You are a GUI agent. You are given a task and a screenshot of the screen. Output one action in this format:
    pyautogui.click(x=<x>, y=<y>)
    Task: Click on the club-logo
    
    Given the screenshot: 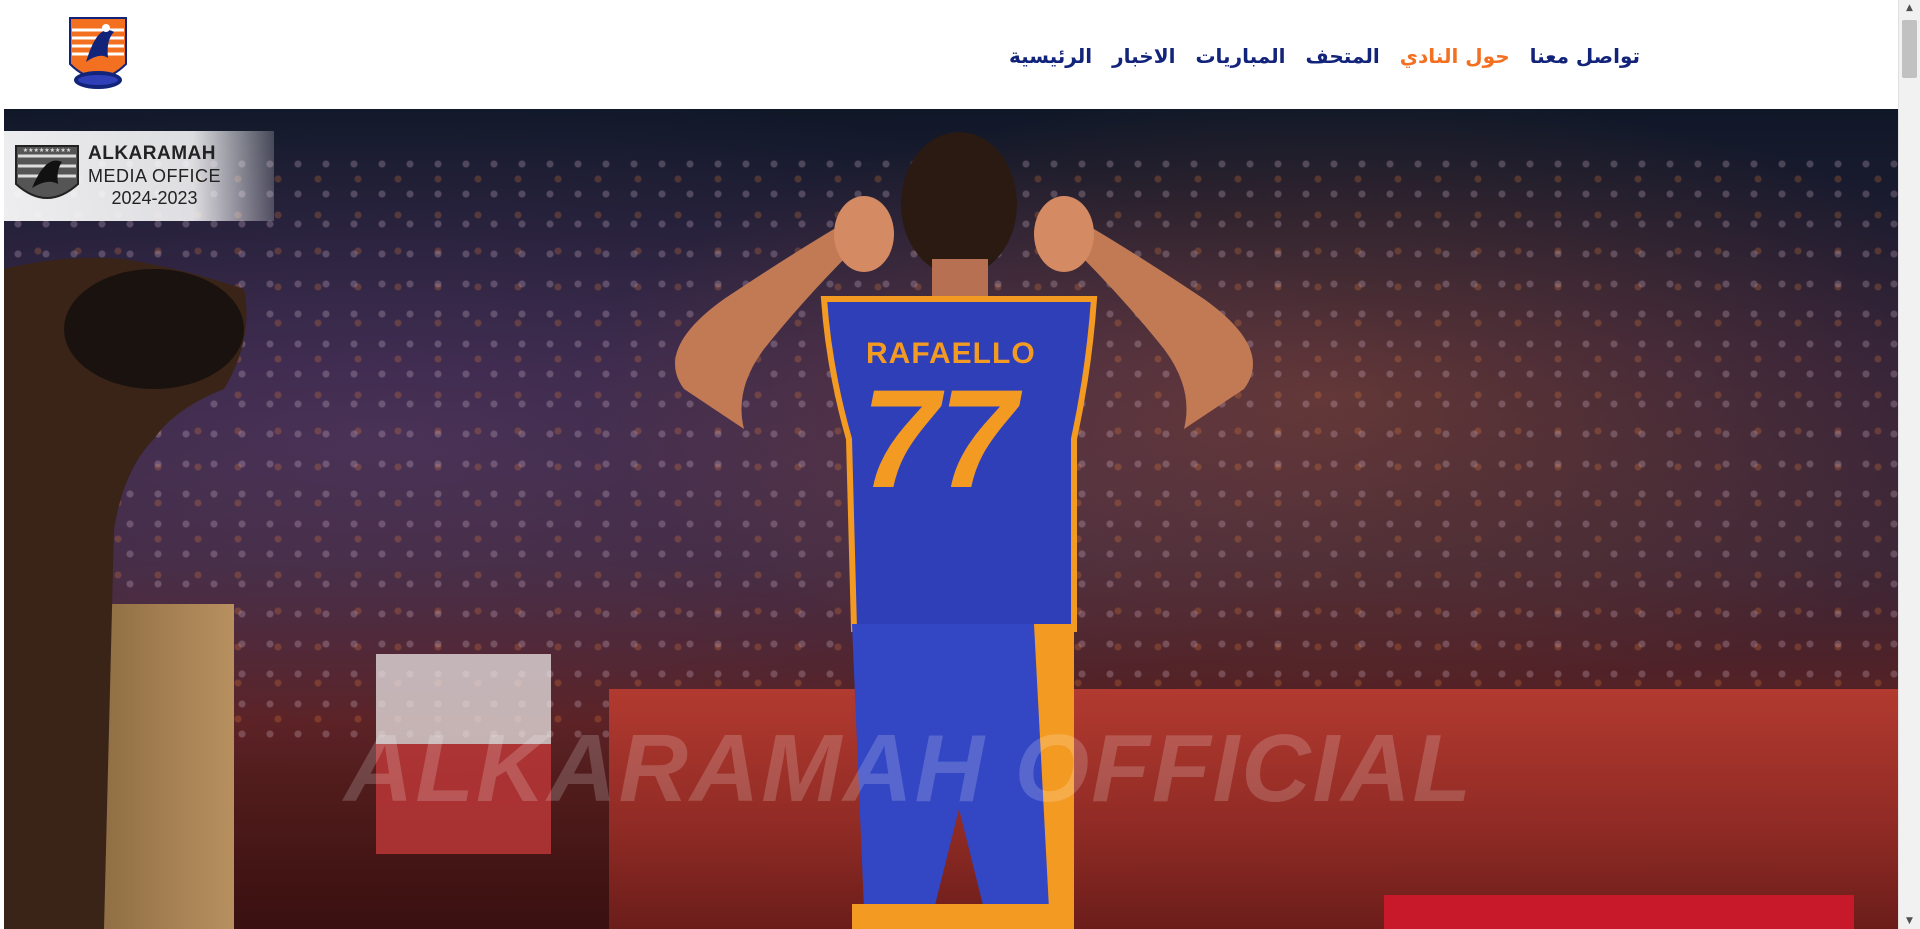 What is the action you would take?
    pyautogui.click(x=98, y=54)
    